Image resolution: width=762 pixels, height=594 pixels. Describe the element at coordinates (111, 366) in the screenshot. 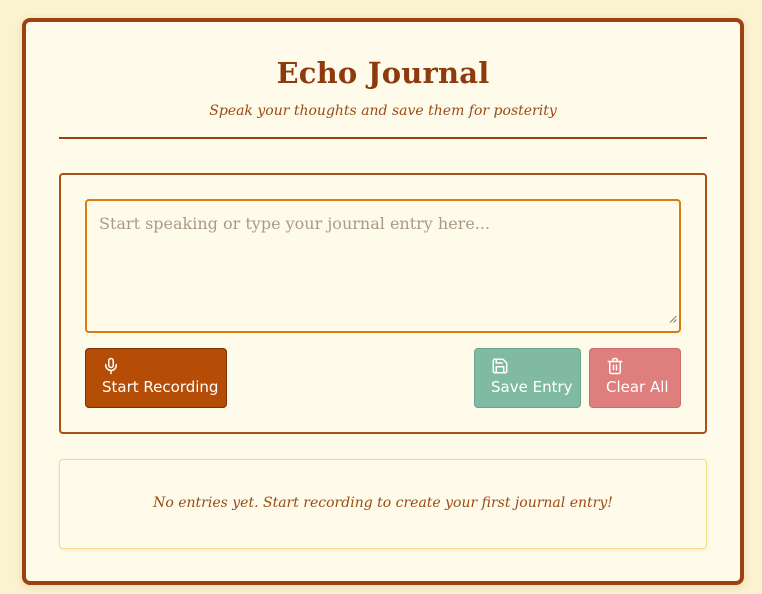

I see `microphone-icon` at that location.